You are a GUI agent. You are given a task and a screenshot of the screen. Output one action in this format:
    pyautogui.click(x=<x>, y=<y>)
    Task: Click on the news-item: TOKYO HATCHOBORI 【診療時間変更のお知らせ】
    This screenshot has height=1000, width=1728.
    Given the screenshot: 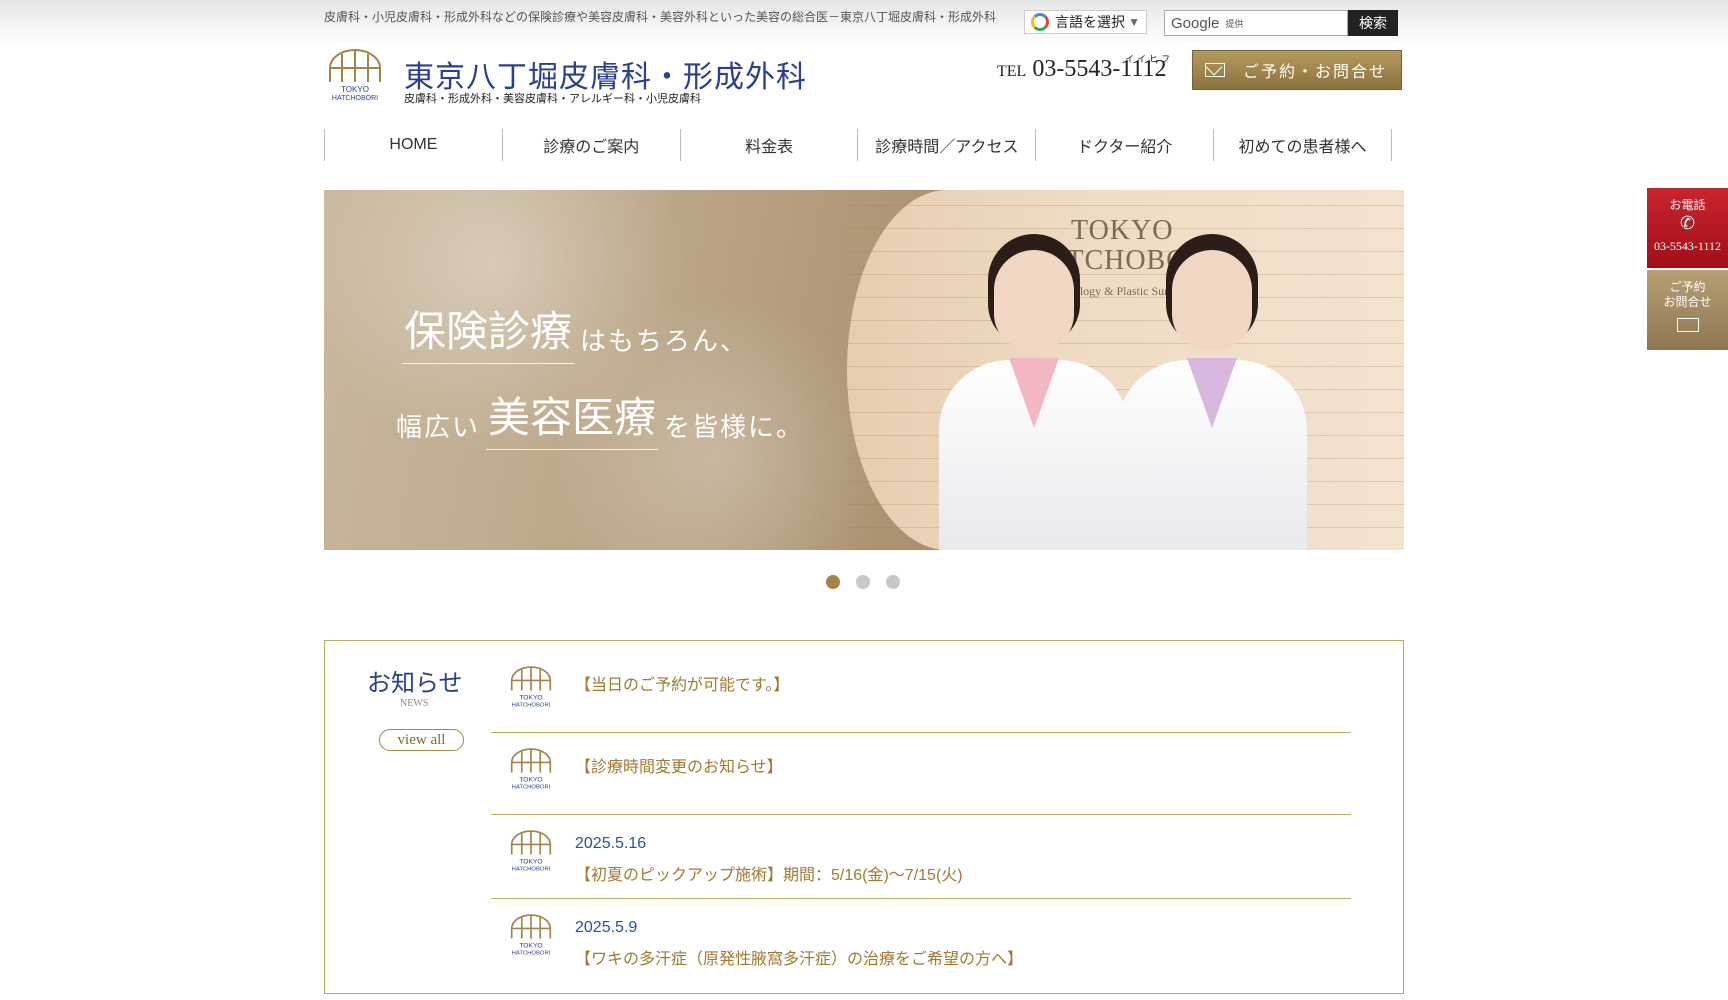 What is the action you would take?
    pyautogui.click(x=921, y=774)
    